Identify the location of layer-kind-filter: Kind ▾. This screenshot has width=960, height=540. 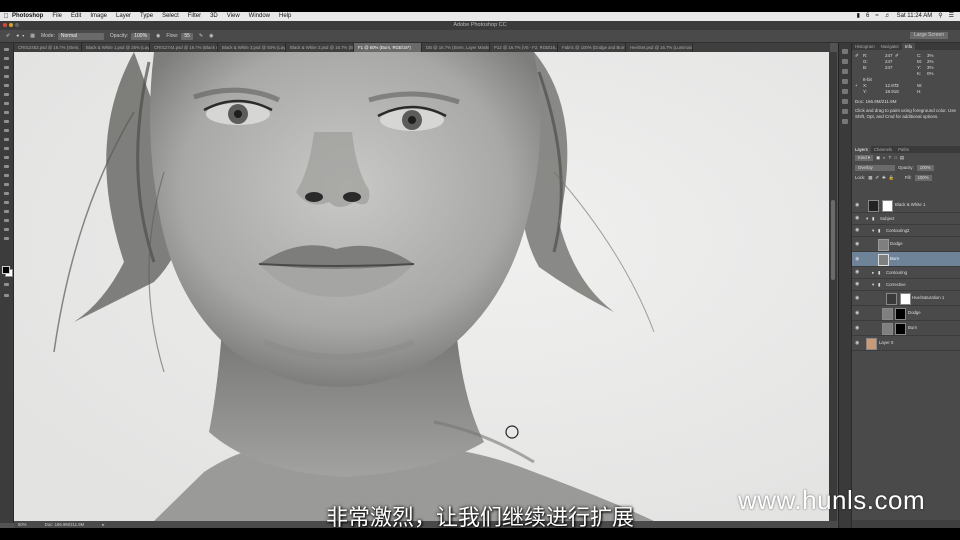
(864, 158).